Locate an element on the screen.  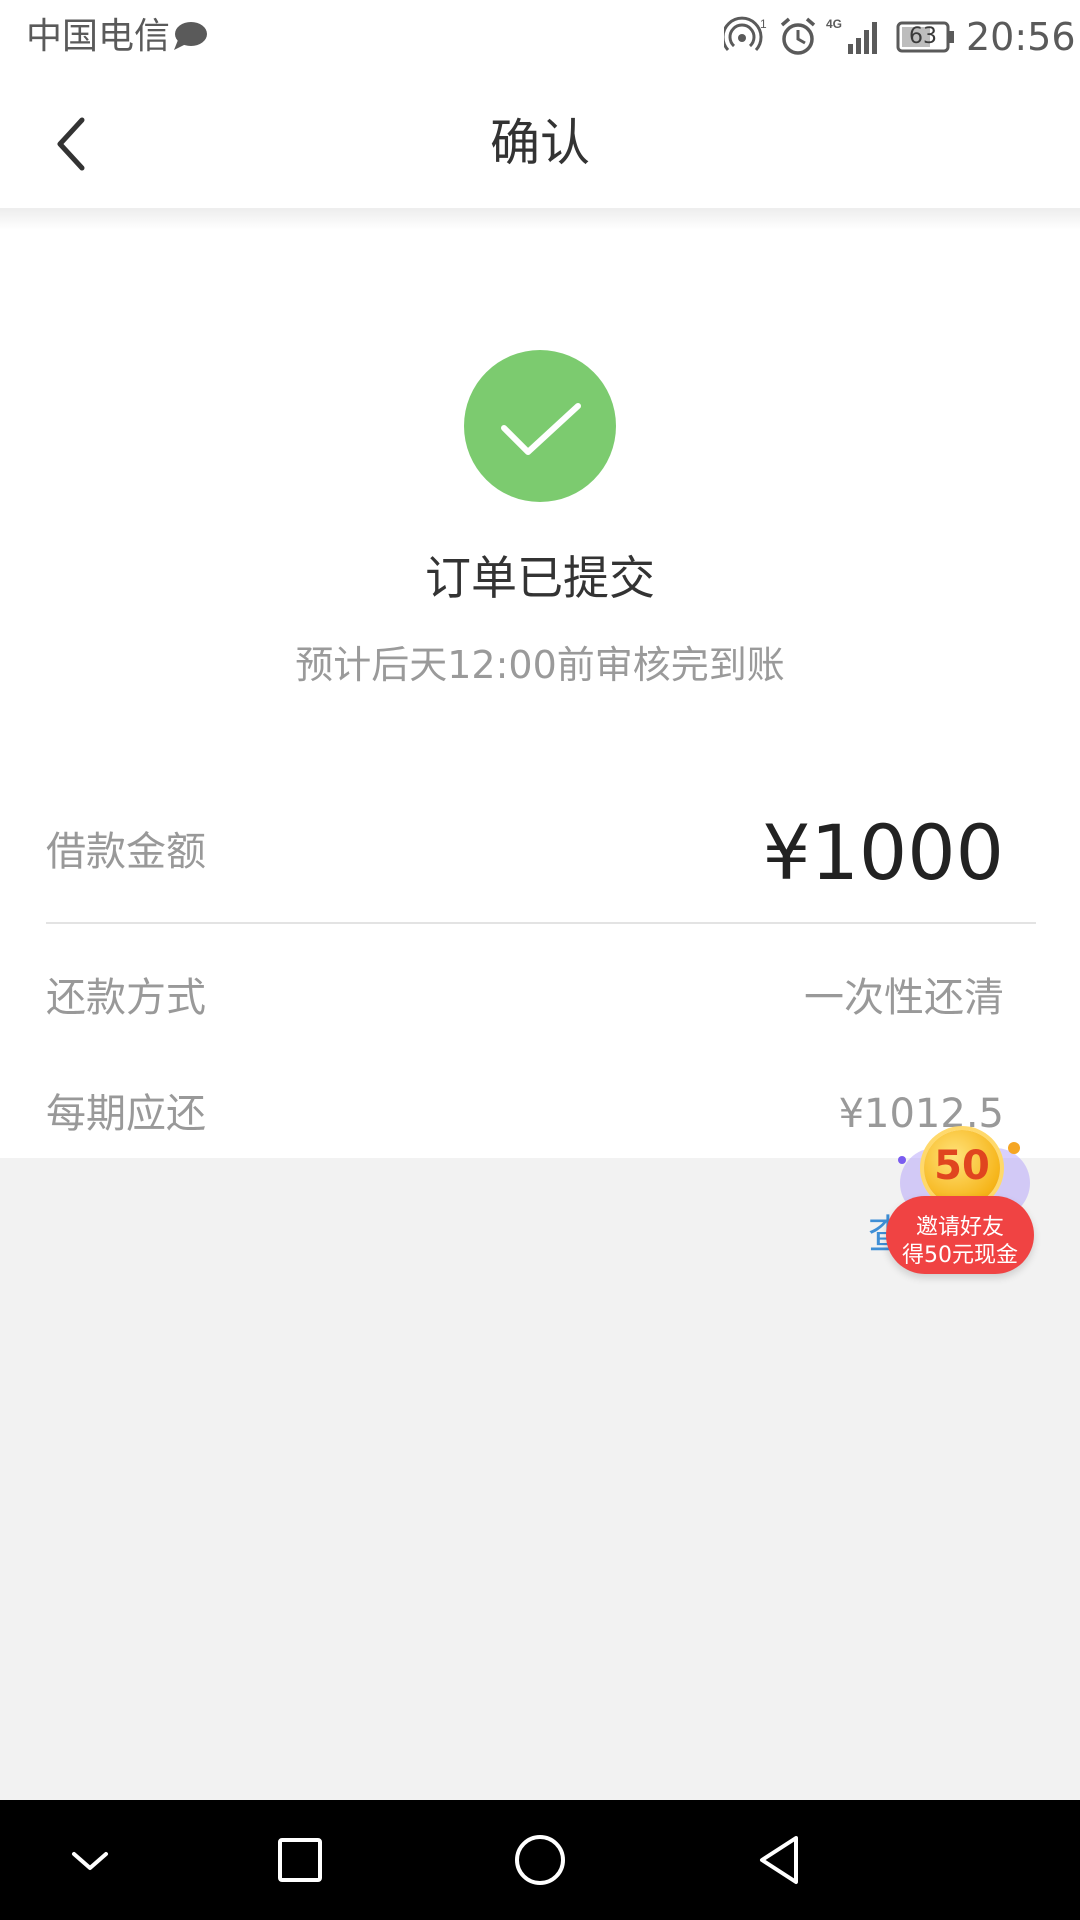
loan-amount-value: ¥1000 is located at coordinates (883, 852).